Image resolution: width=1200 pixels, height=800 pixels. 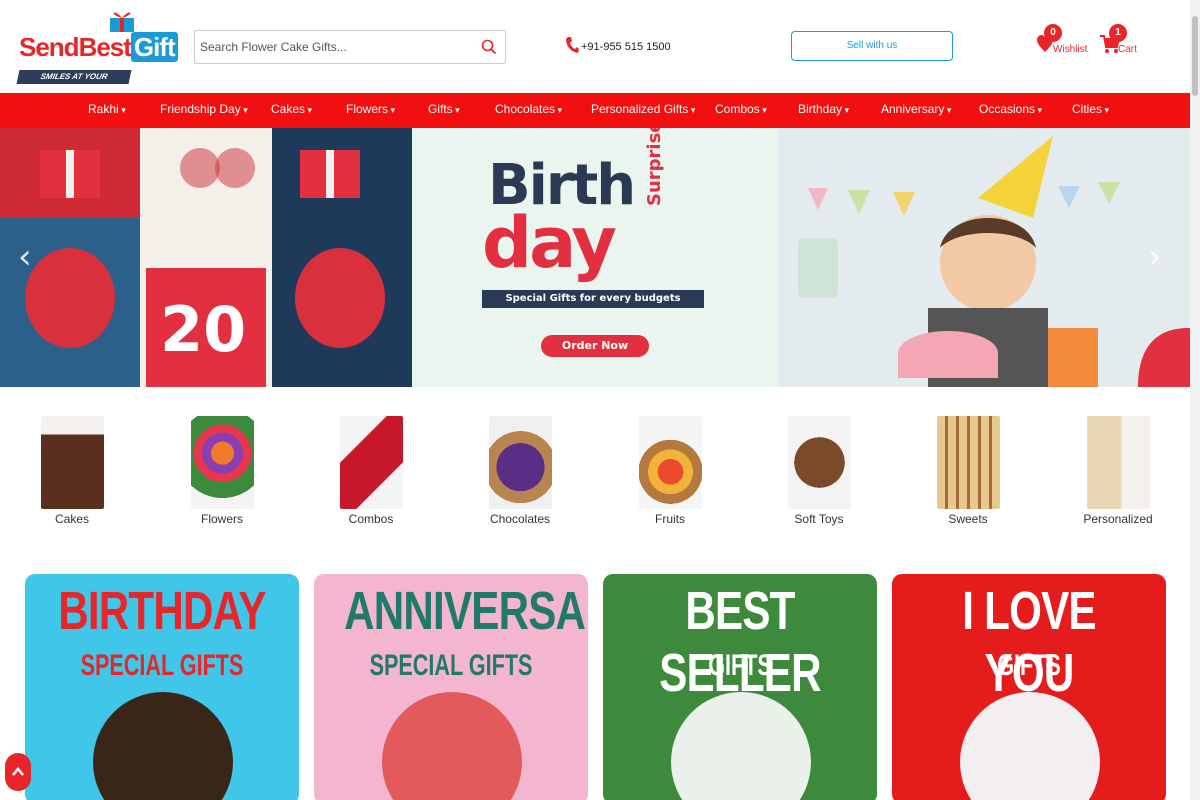 I want to click on category-personalized: Personalized, so click(x=1118, y=472).